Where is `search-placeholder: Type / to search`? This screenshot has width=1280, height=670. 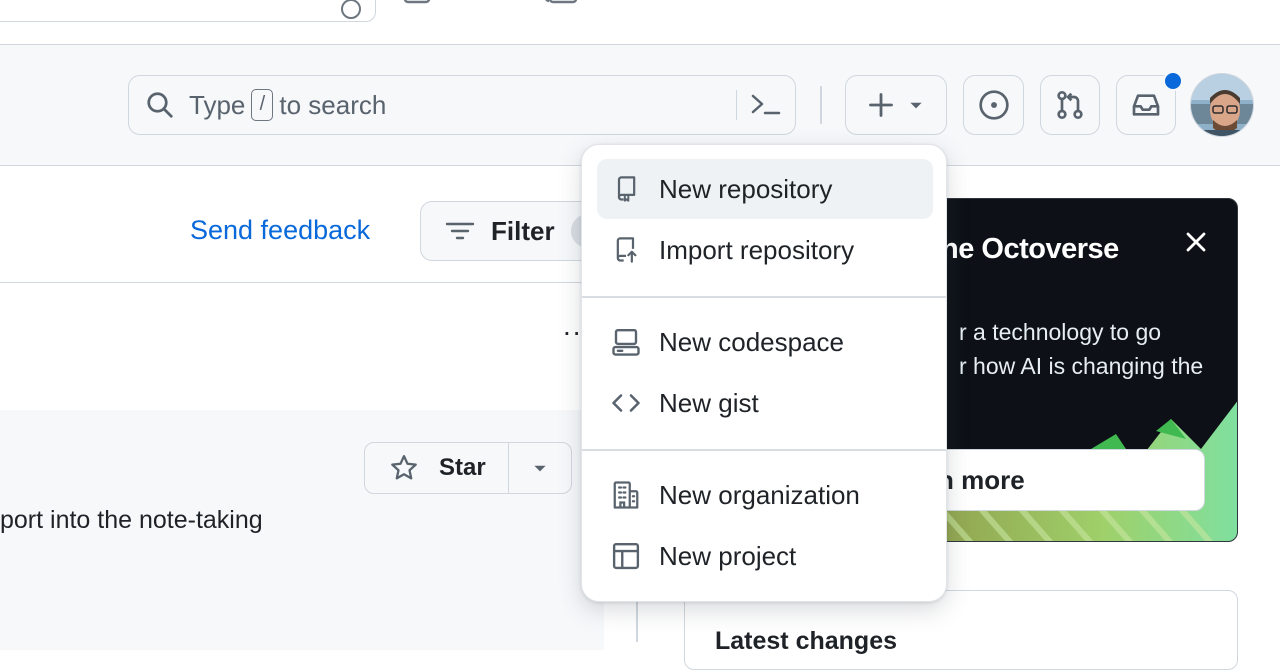
search-placeholder: Type / to search is located at coordinates (287, 105).